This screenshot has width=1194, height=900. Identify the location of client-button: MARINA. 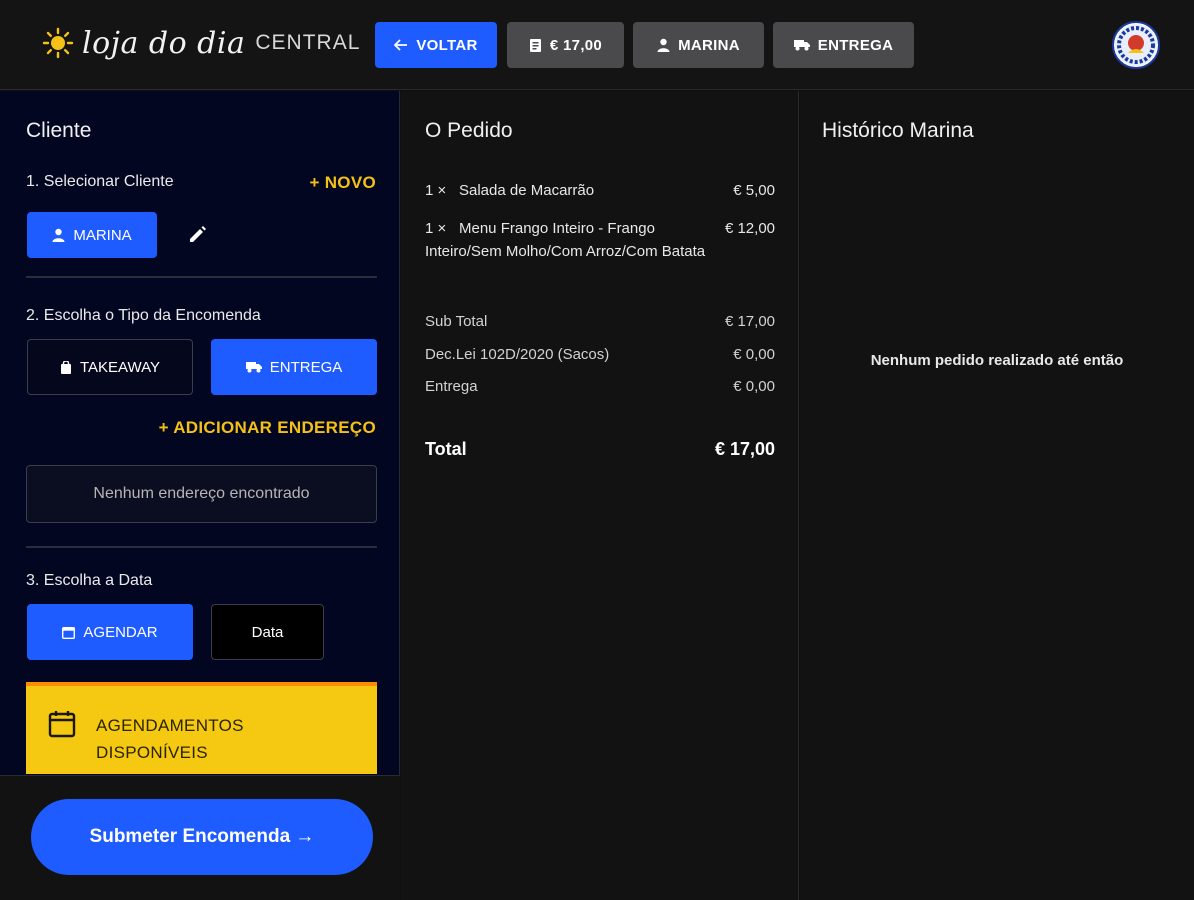
(698, 45).